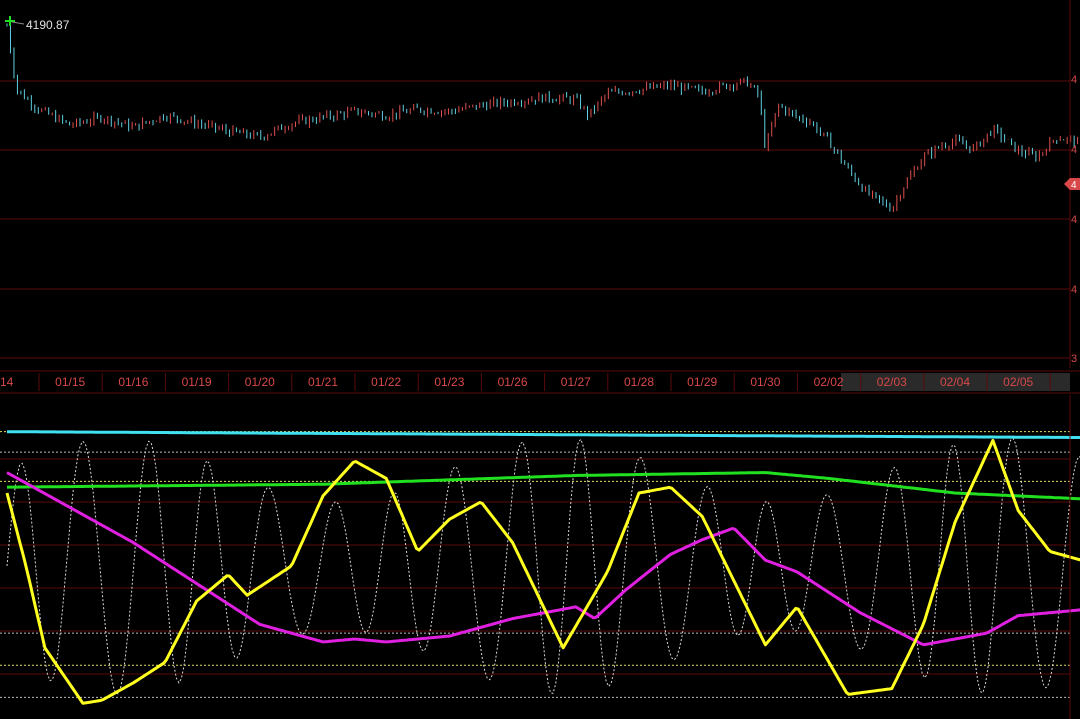 This screenshot has height=719, width=1080. What do you see at coordinates (1074, 220) in the screenshot?
I see `edge-label-lower: 4` at bounding box center [1074, 220].